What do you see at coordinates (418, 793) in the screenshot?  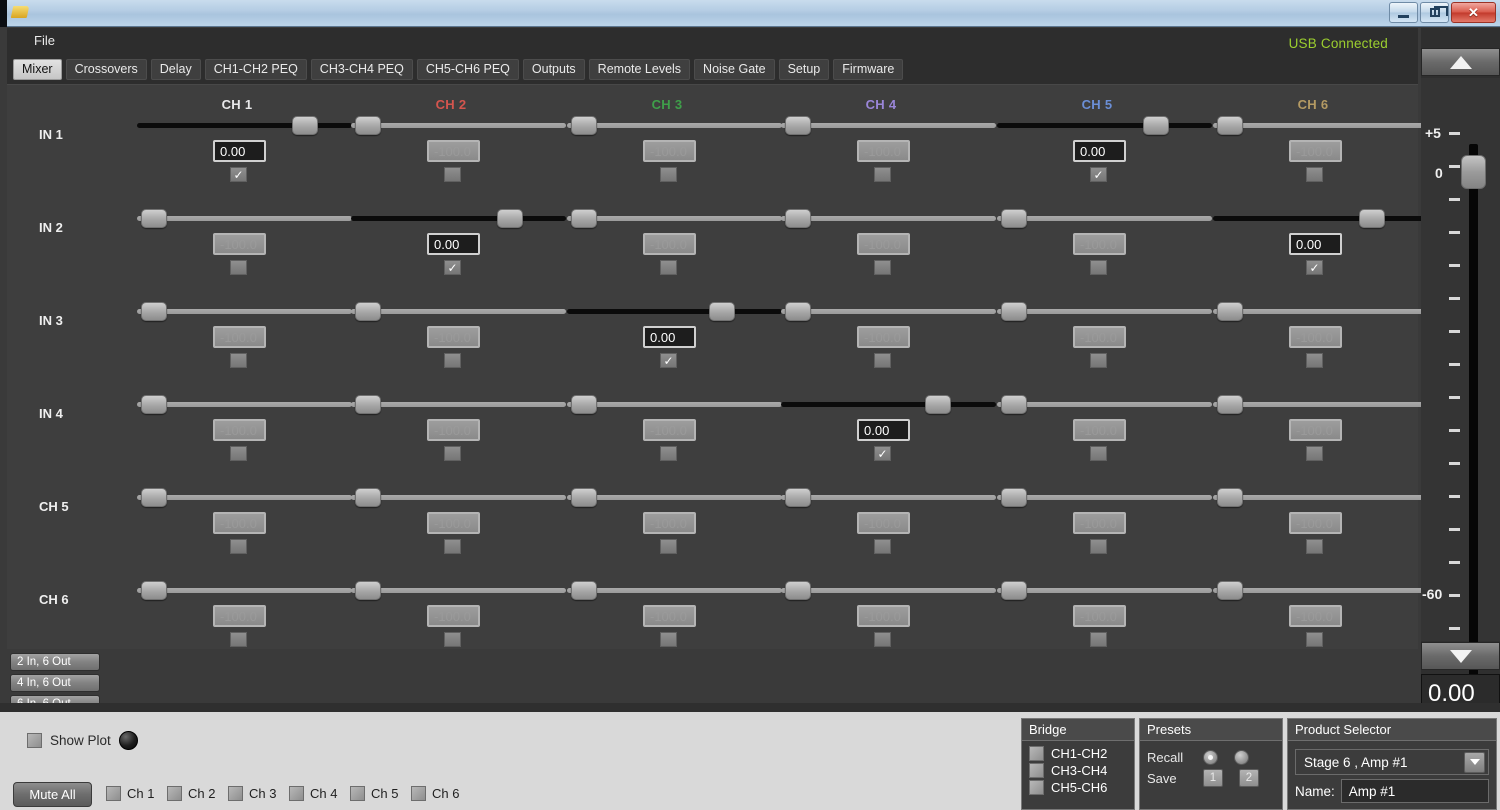 I see `mute-checkbox-ch6` at bounding box center [418, 793].